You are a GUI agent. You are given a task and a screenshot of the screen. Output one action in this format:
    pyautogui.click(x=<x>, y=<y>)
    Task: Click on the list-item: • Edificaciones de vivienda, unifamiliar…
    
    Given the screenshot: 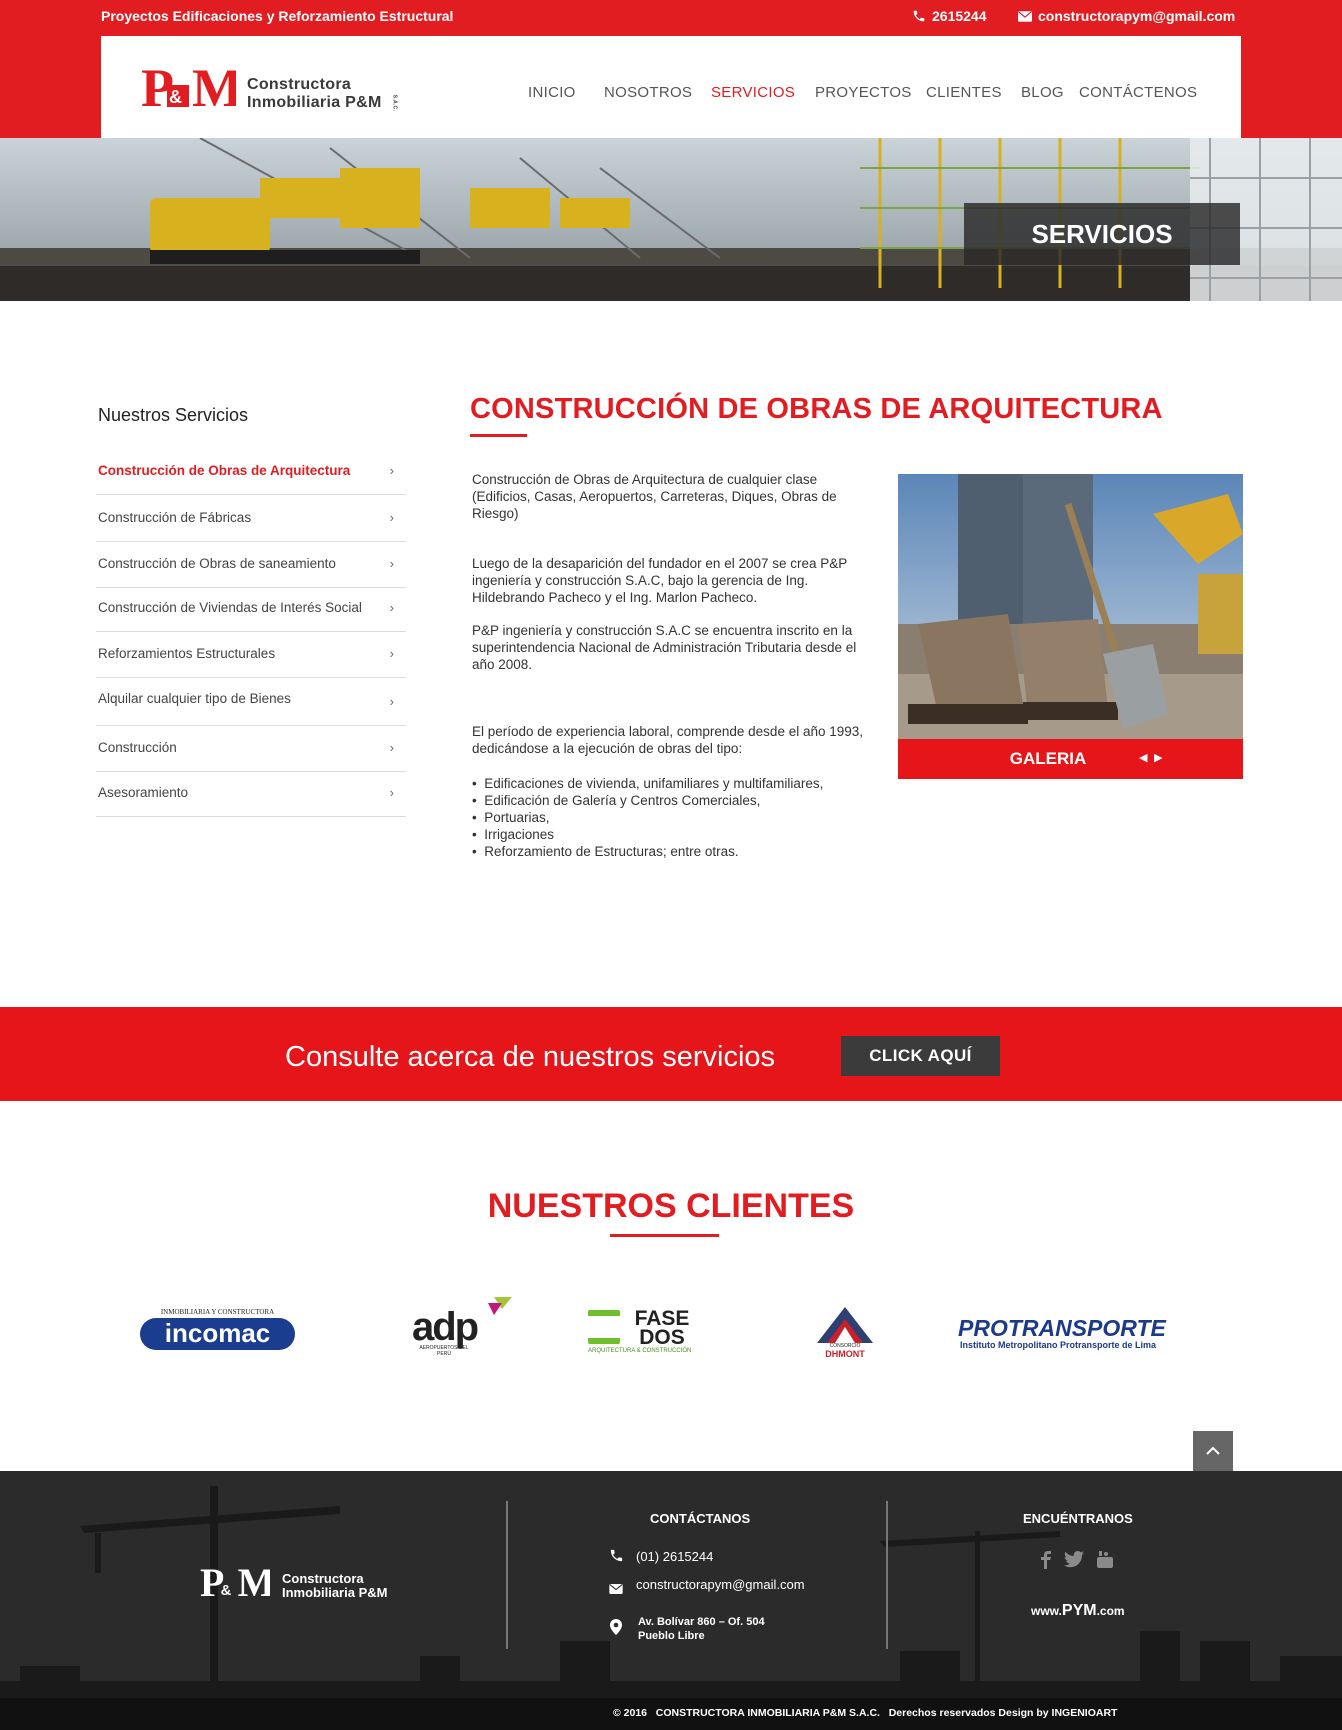 What is the action you would take?
    pyautogui.click(x=648, y=783)
    